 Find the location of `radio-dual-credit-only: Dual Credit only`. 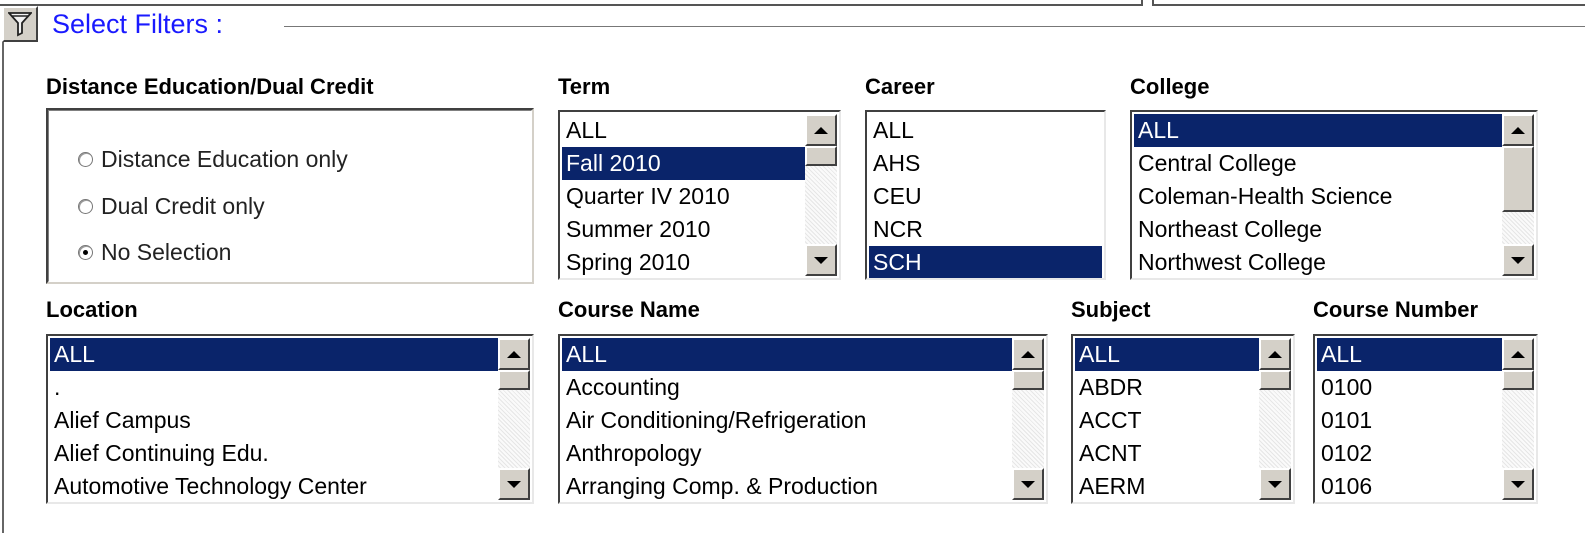

radio-dual-credit-only: Dual Credit only is located at coordinates (171, 206).